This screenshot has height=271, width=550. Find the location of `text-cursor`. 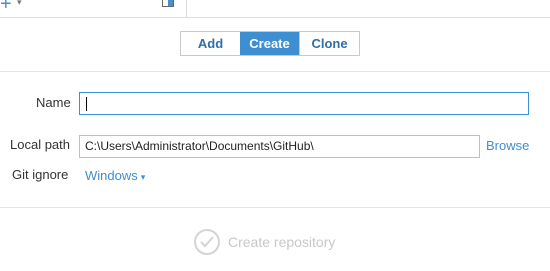

text-cursor is located at coordinates (86, 104).